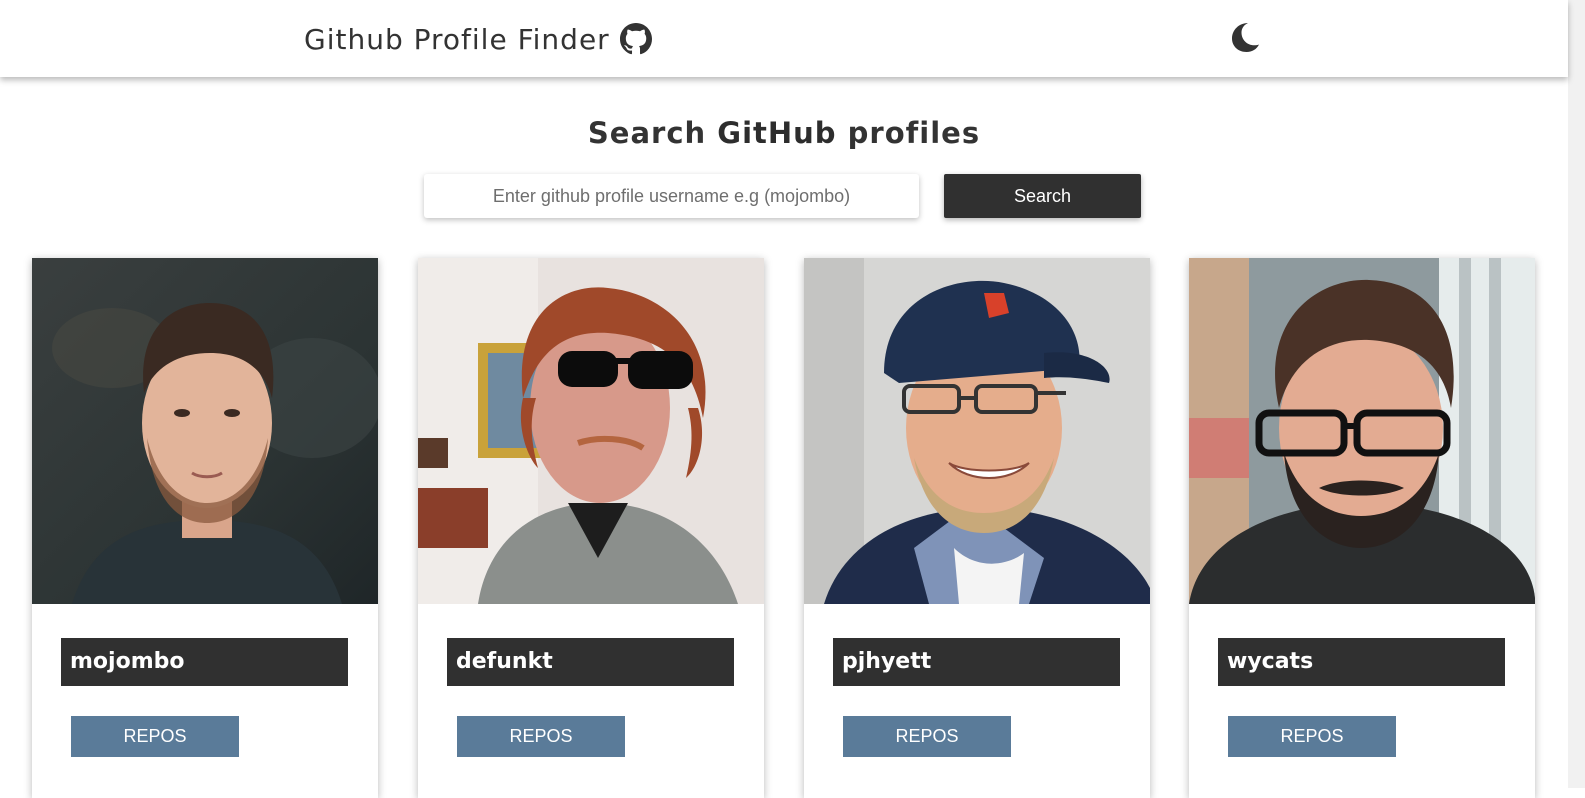  I want to click on github-icon, so click(635, 39).